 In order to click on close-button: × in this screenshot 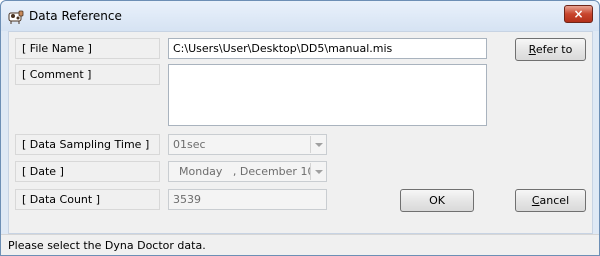, I will do `click(578, 14)`.